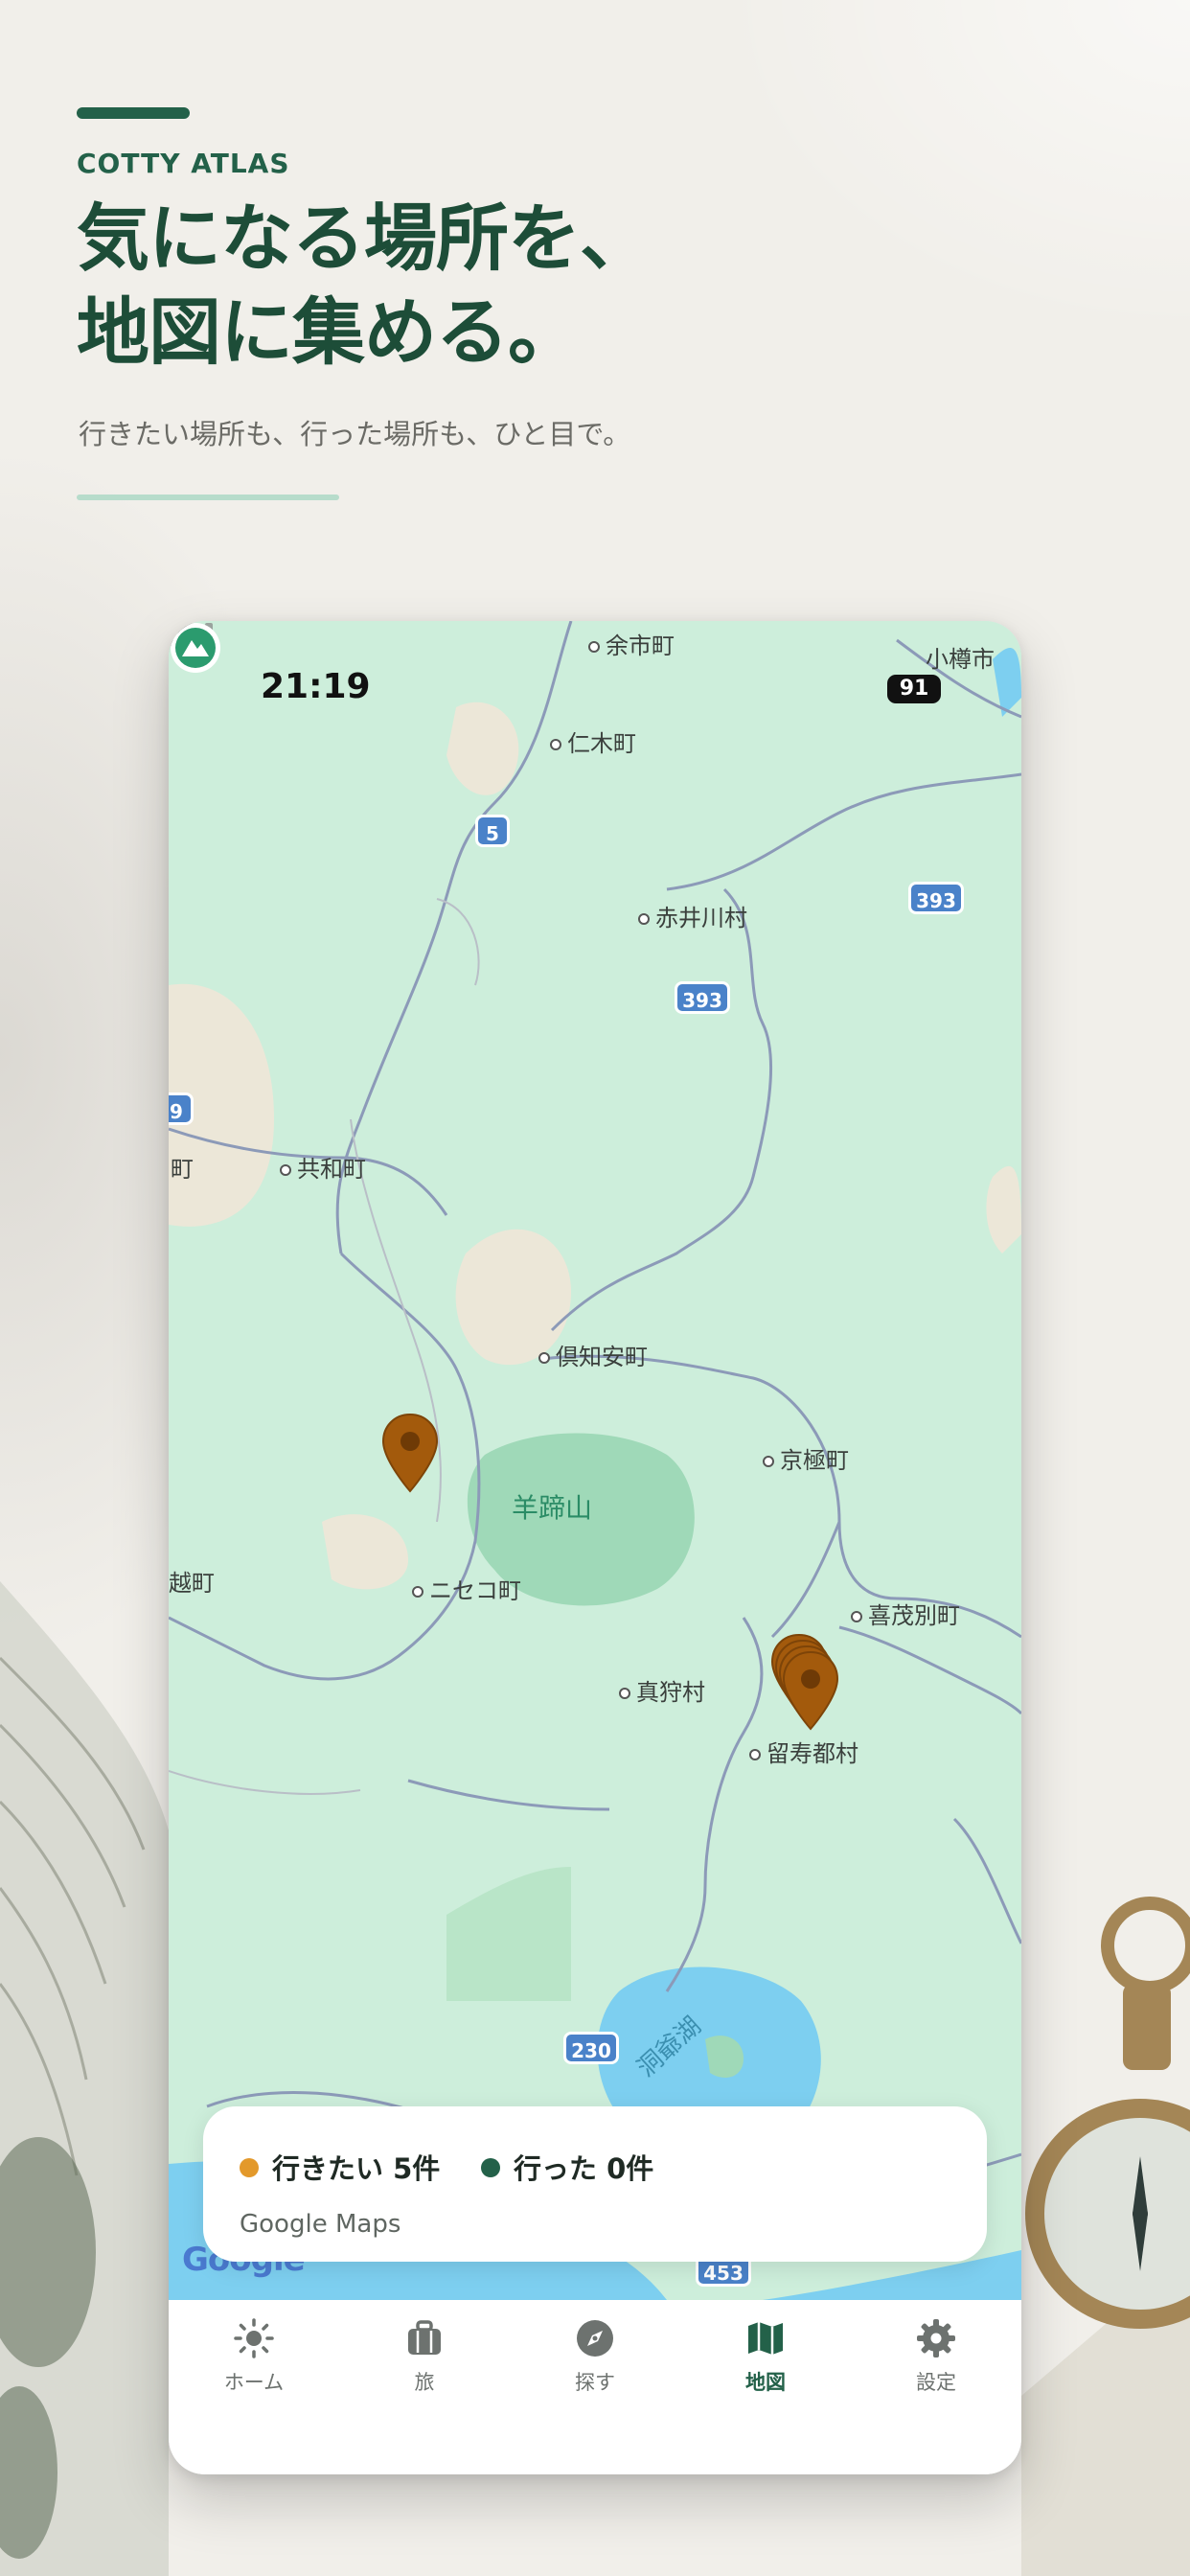 This screenshot has height=2576, width=1190. What do you see at coordinates (584, 2168) in the screenshot?
I see `visited-count-label: 行った 0件` at bounding box center [584, 2168].